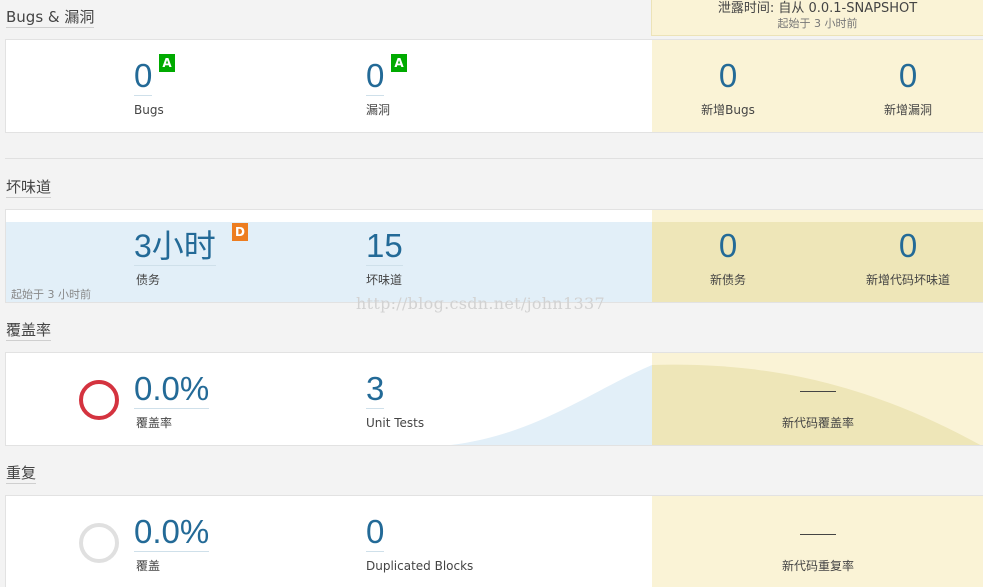 The width and height of the screenshot is (983, 587). What do you see at coordinates (905, 246) in the screenshot?
I see `new-code-smells-value: 0` at bounding box center [905, 246].